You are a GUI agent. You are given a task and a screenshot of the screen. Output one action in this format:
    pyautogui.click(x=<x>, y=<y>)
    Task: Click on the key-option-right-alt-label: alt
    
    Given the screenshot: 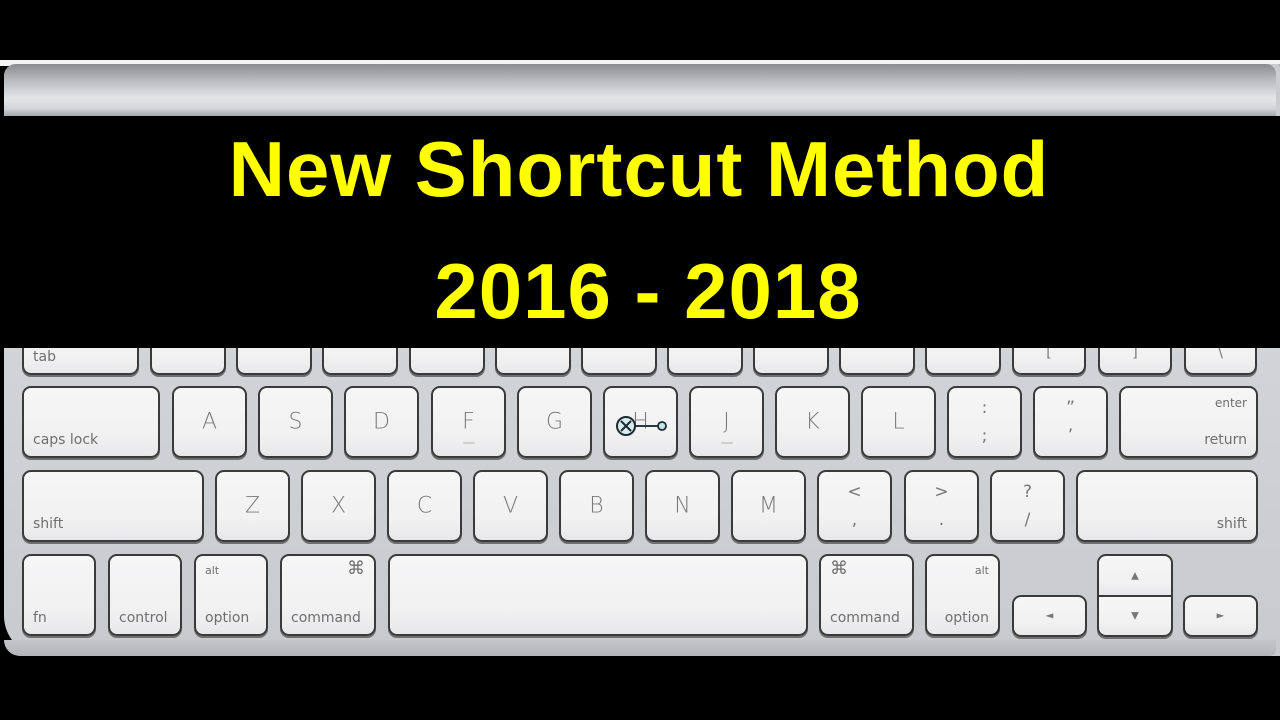 What is the action you would take?
    pyautogui.click(x=981, y=570)
    